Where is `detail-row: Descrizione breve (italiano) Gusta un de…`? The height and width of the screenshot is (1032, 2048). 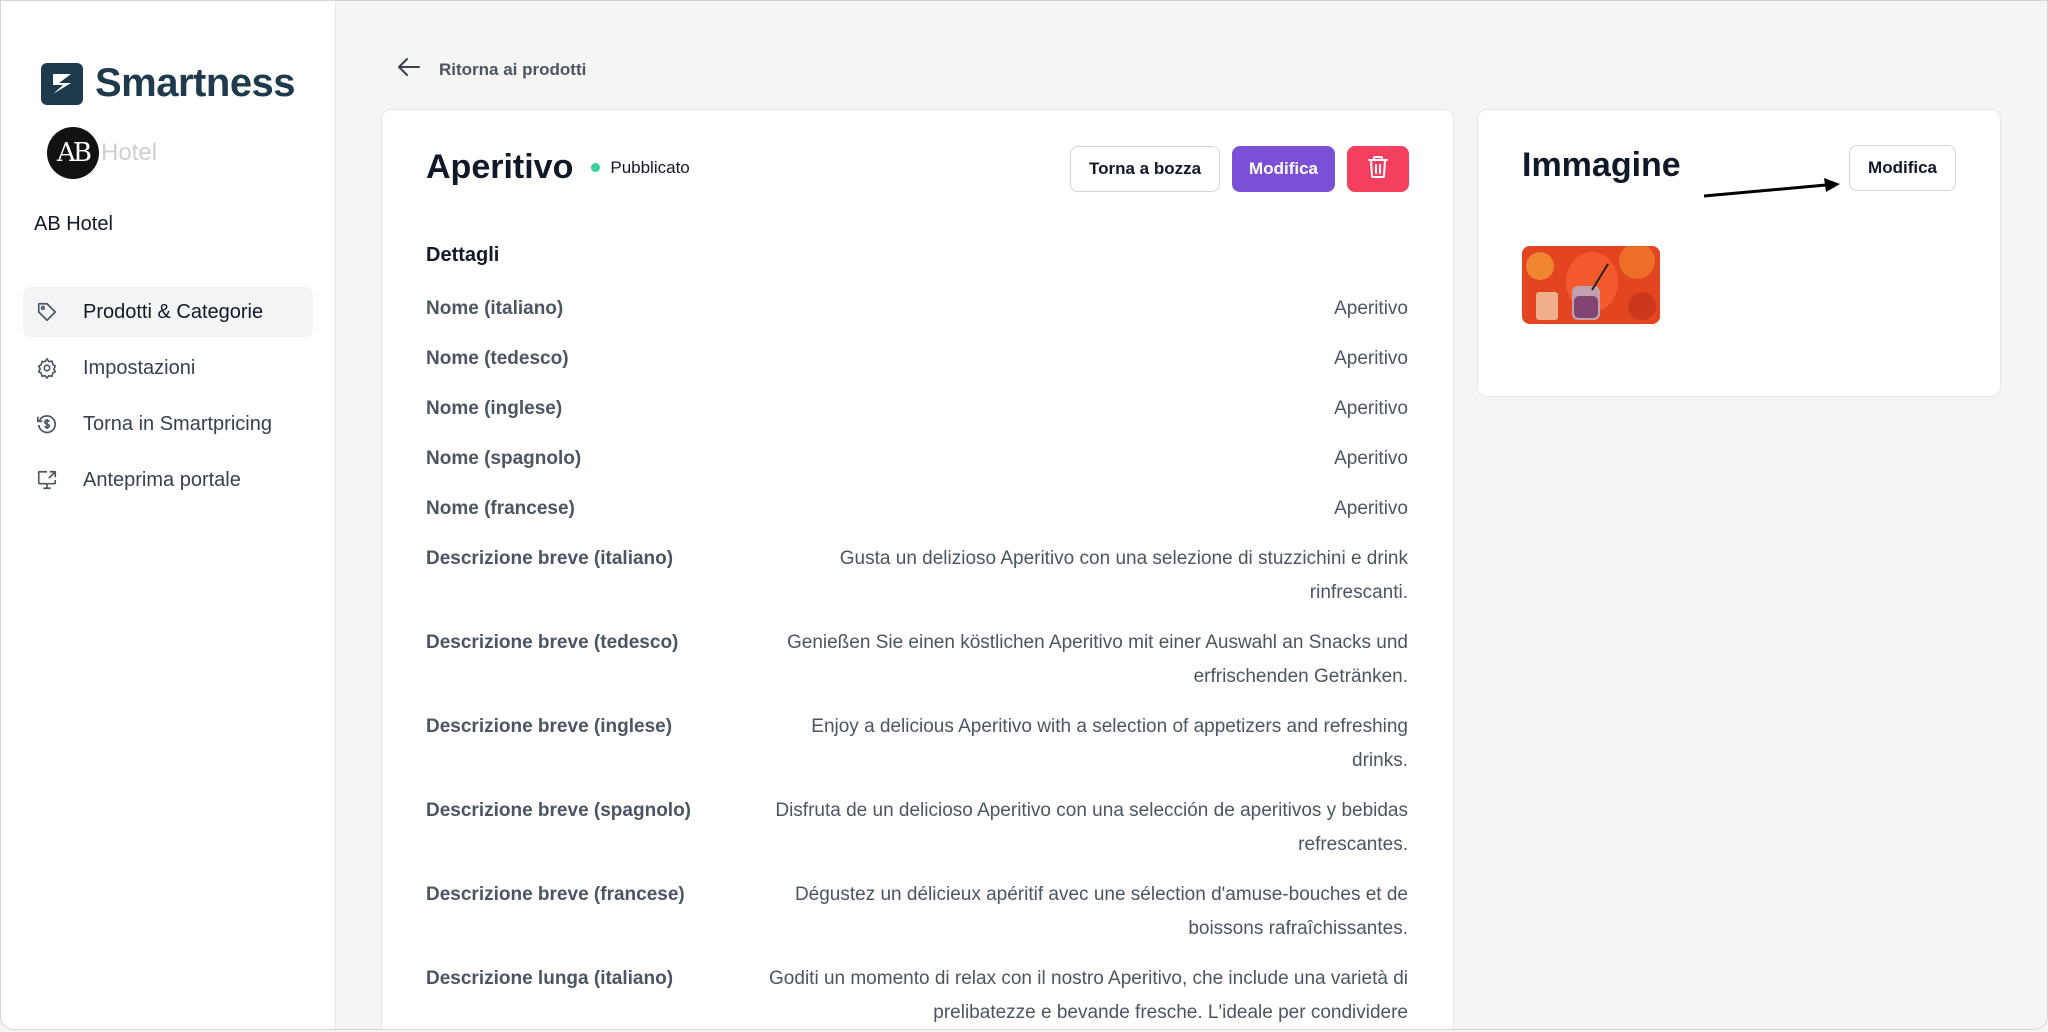
detail-row: Descrizione breve (italiano) Gusta un de… is located at coordinates (917, 584).